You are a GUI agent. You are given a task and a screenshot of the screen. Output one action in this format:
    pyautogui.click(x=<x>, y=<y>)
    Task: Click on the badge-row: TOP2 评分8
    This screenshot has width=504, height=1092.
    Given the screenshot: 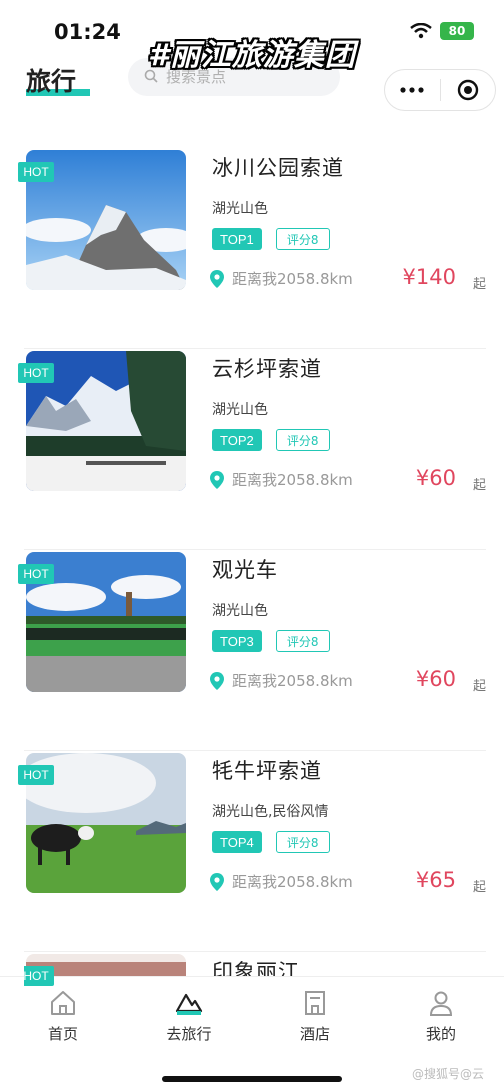 What is the action you would take?
    pyautogui.click(x=271, y=440)
    